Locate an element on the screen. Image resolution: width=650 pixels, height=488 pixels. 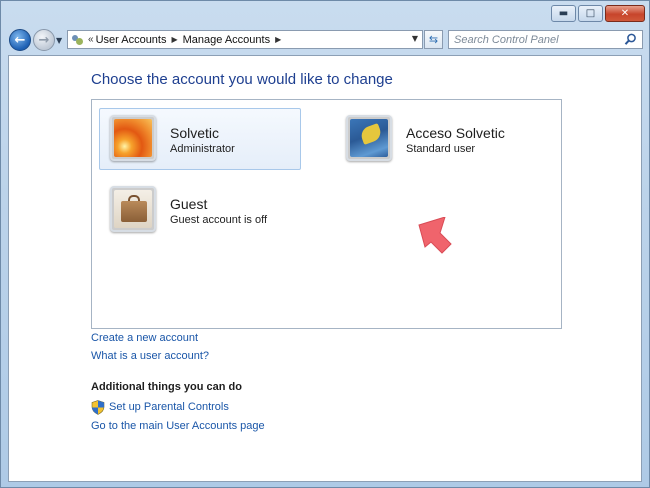
search-box is located at coordinates (545, 39).